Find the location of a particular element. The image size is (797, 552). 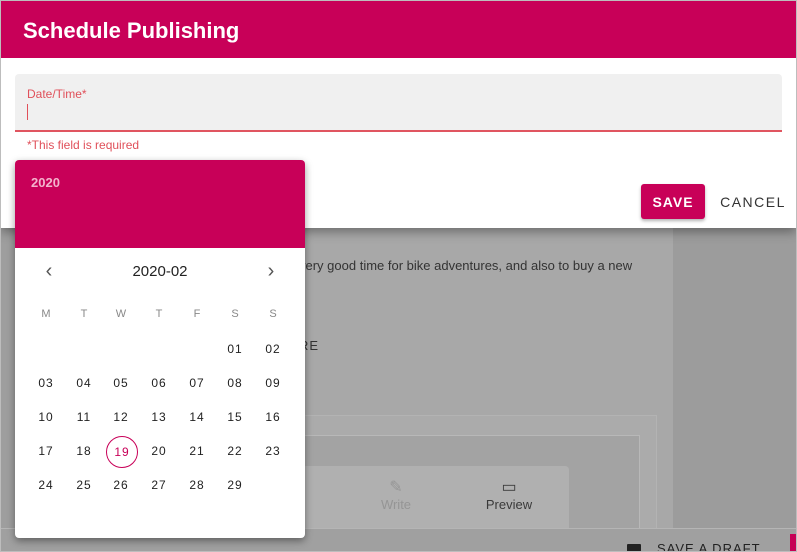

day-cell: 10 is located at coordinates (46, 417).